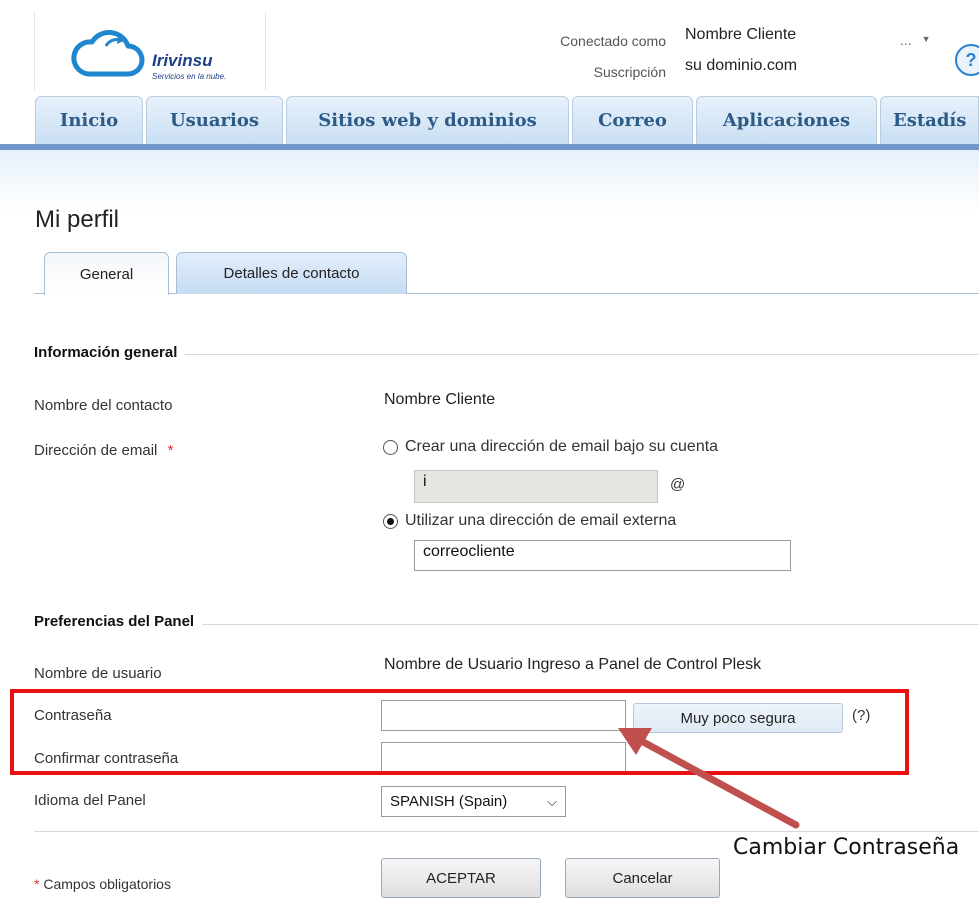  What do you see at coordinates (741, 66) in the screenshot?
I see `subscription-value: su dominio.com` at bounding box center [741, 66].